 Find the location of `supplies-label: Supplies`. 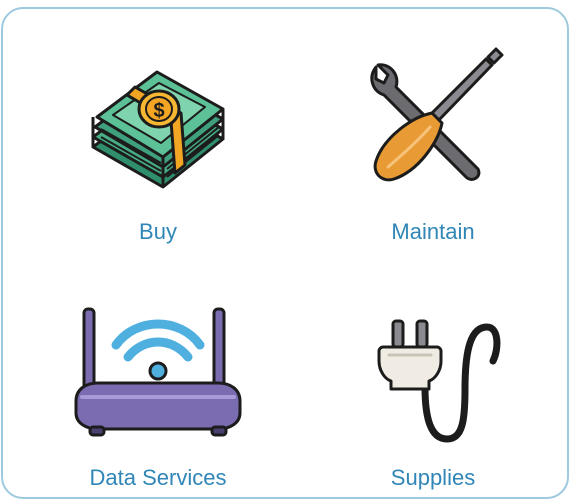

supplies-label: Supplies is located at coordinates (433, 477).